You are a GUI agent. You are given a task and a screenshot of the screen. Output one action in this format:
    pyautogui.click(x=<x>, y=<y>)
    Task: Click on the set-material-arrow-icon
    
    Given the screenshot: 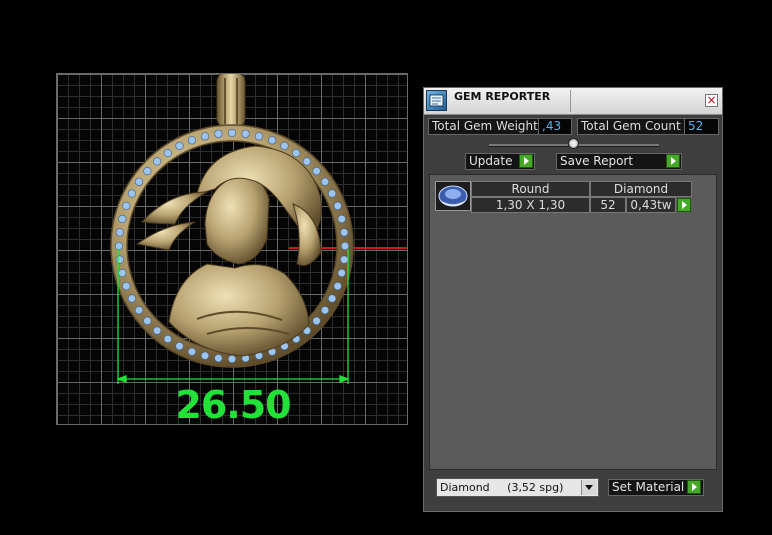 What is the action you would take?
    pyautogui.click(x=694, y=487)
    